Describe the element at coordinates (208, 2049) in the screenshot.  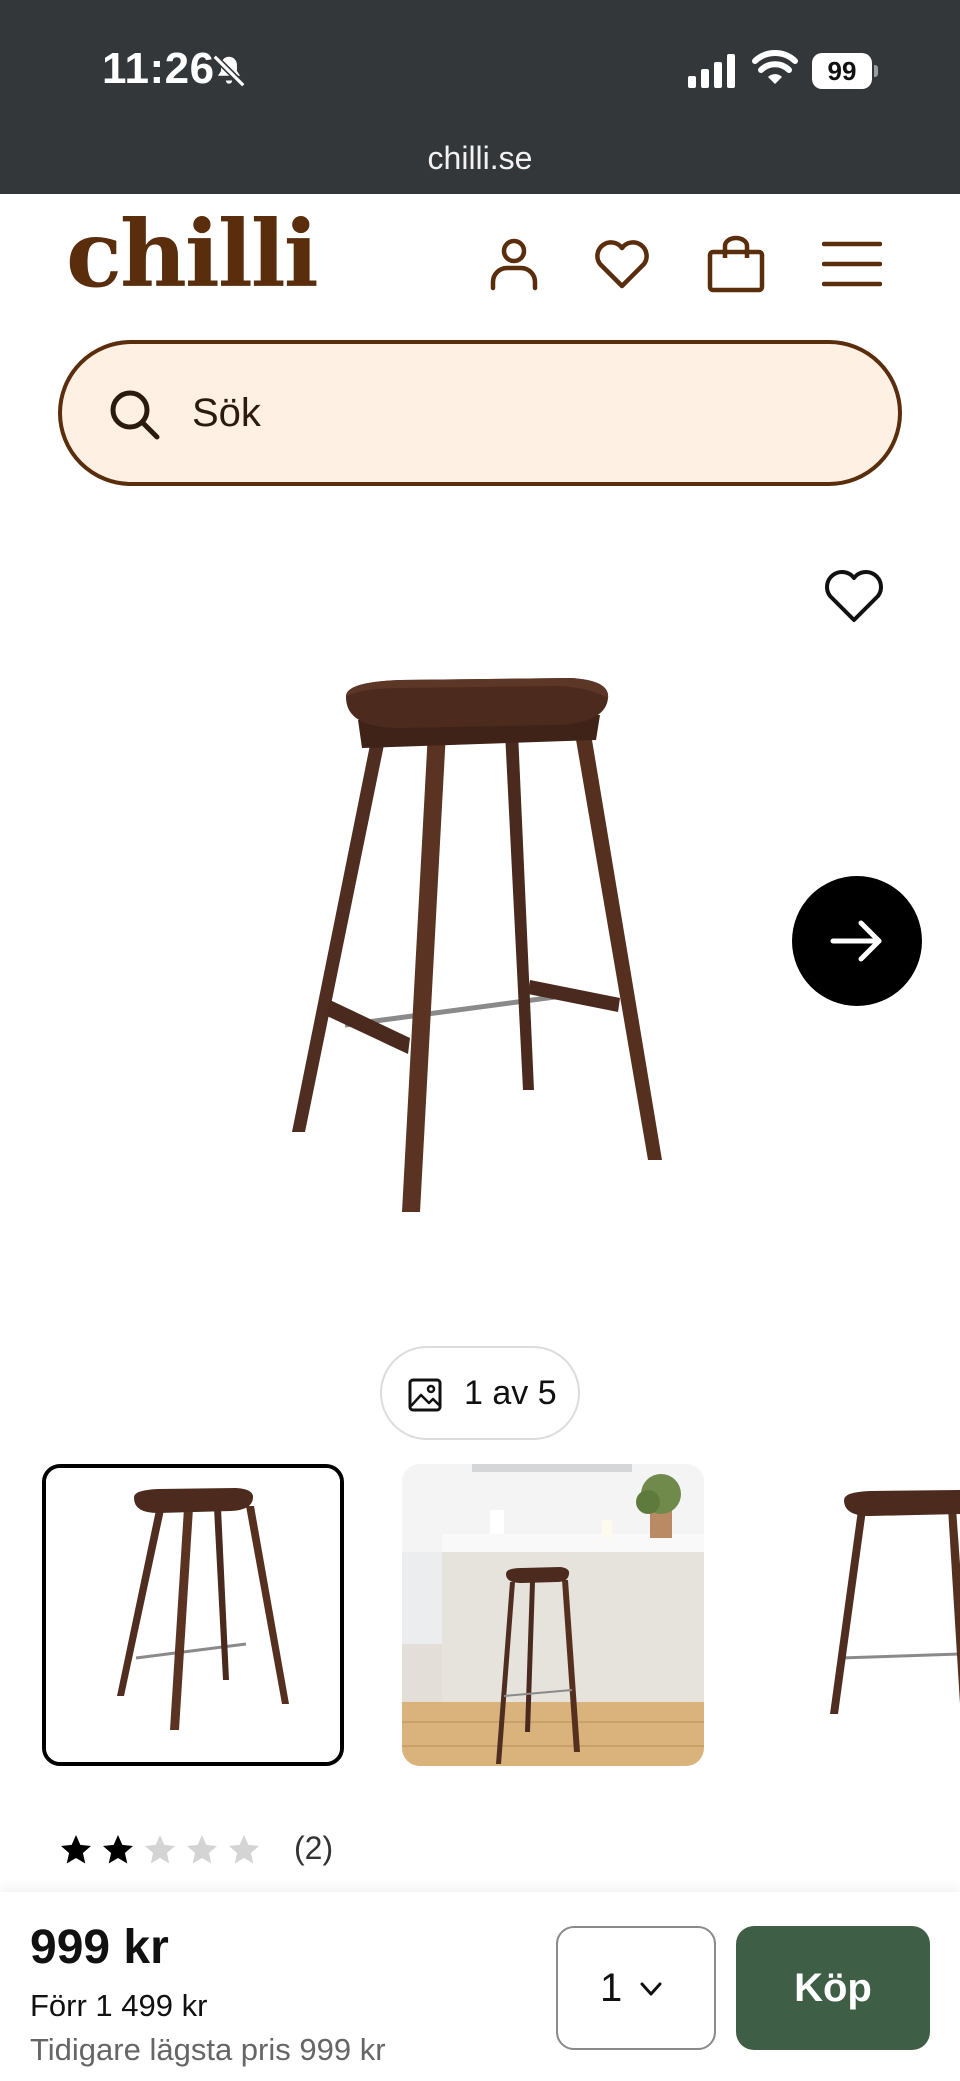
I see `lowest-previous-price: Tidigare lägsta pris 999 kr` at that location.